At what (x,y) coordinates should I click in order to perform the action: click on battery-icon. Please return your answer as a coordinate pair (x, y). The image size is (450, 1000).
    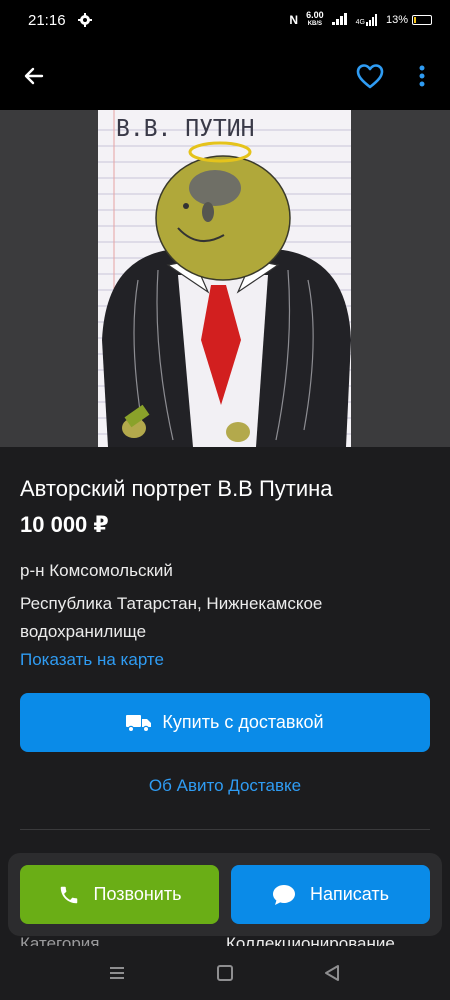
    Looking at the image, I should click on (422, 20).